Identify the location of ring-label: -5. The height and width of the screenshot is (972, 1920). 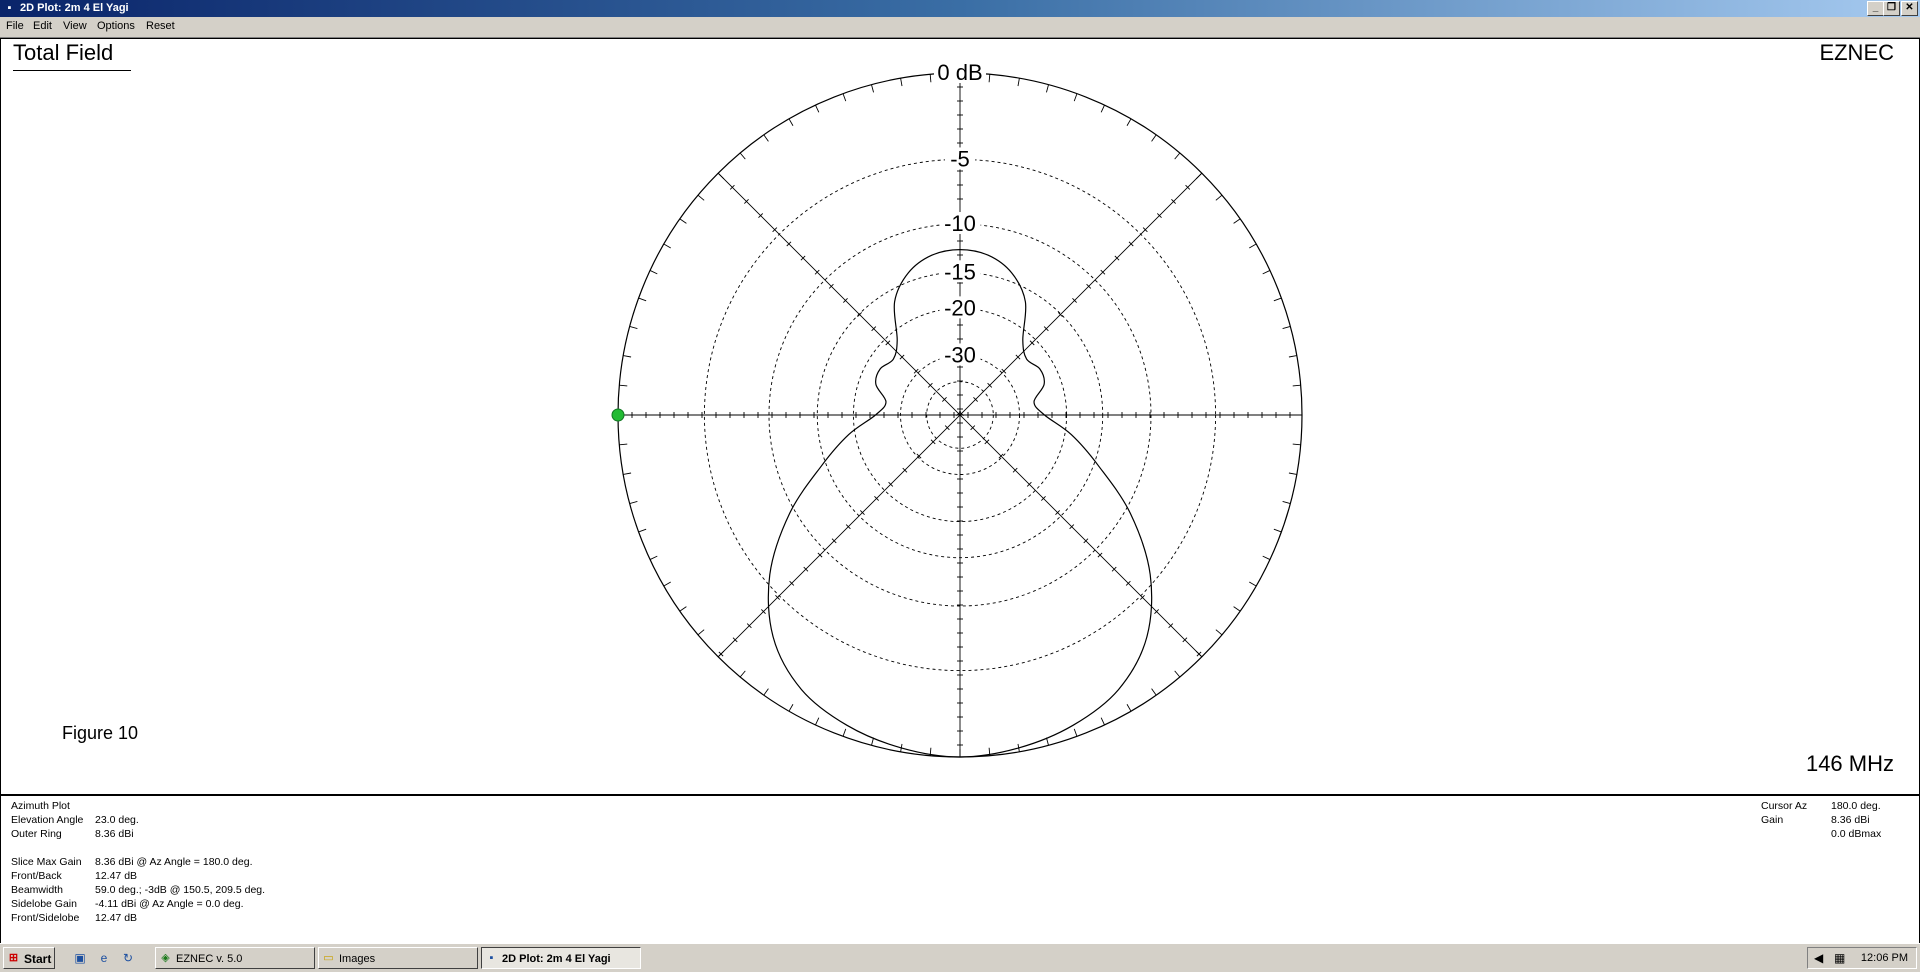
(960, 158).